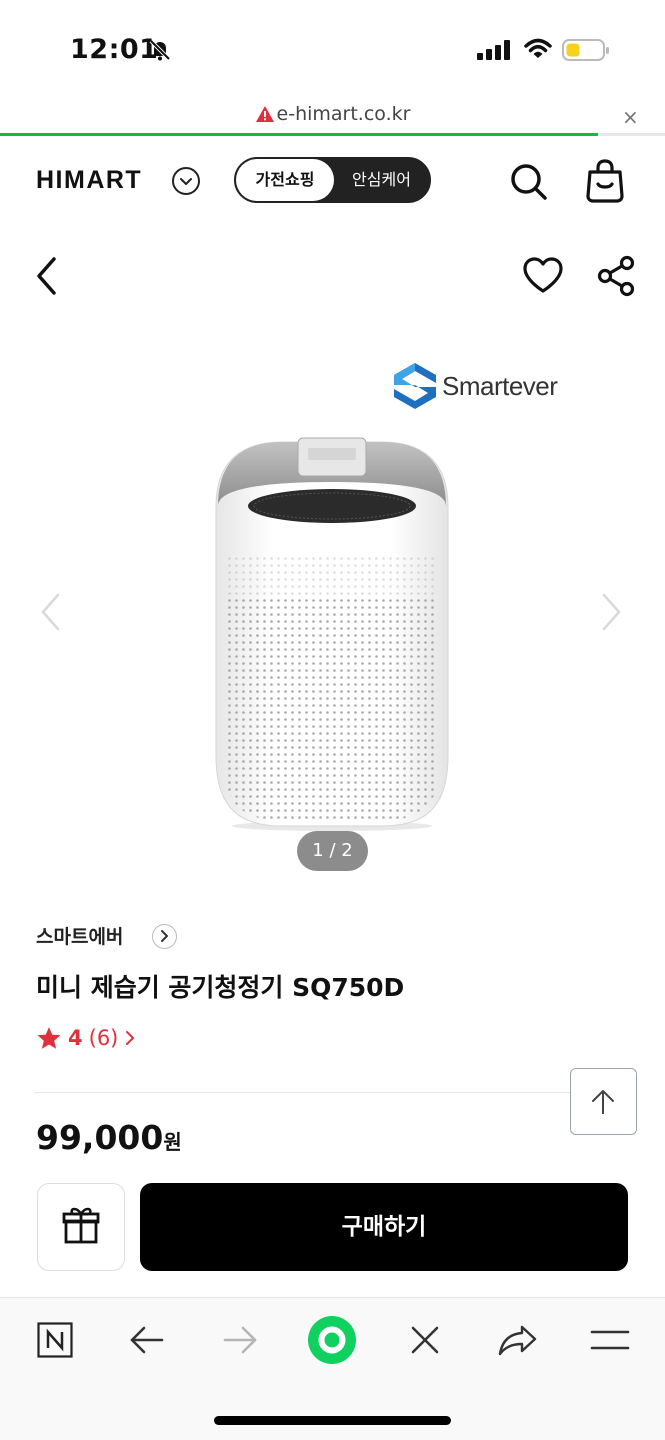  I want to click on smartever-logo-text: Smartever, so click(500, 385).